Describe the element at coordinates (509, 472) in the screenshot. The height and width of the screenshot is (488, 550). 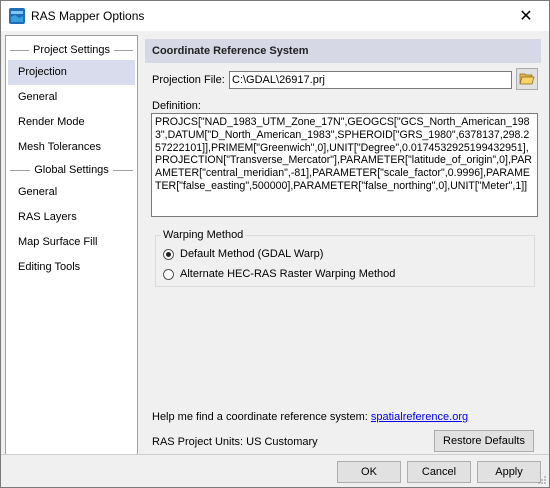
I see `apply-button: Apply` at that location.